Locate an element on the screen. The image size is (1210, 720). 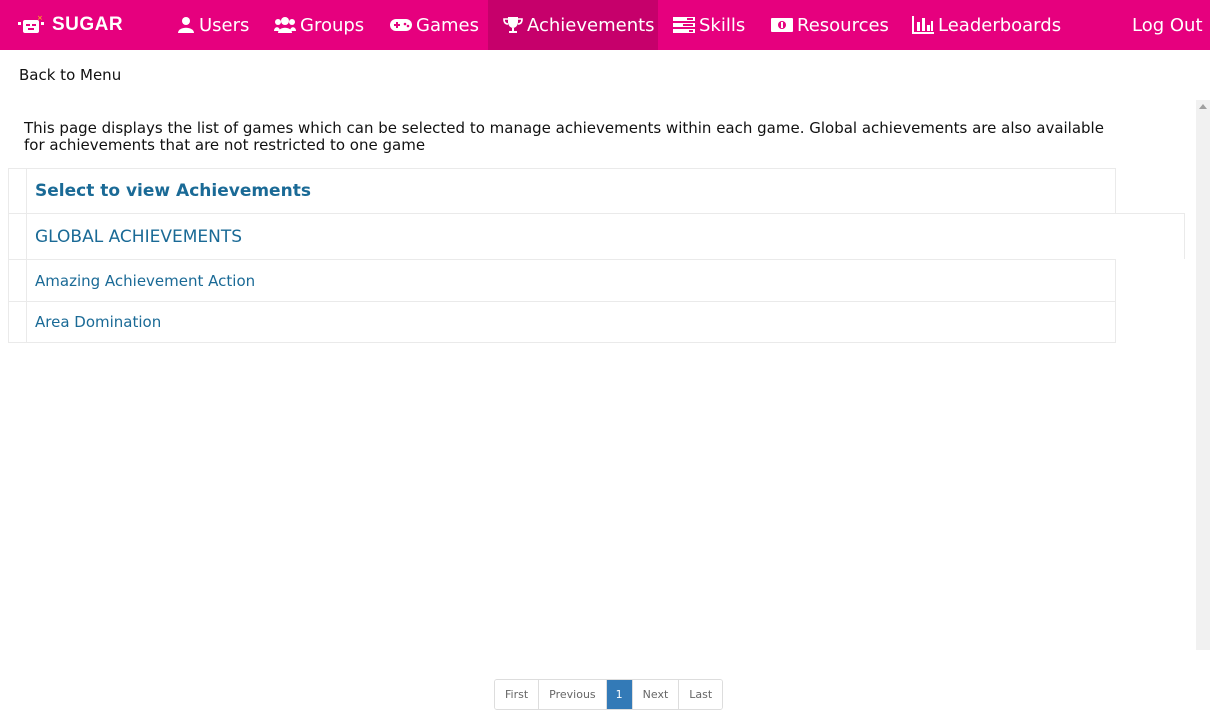
bar-chart-icon is located at coordinates (923, 25).